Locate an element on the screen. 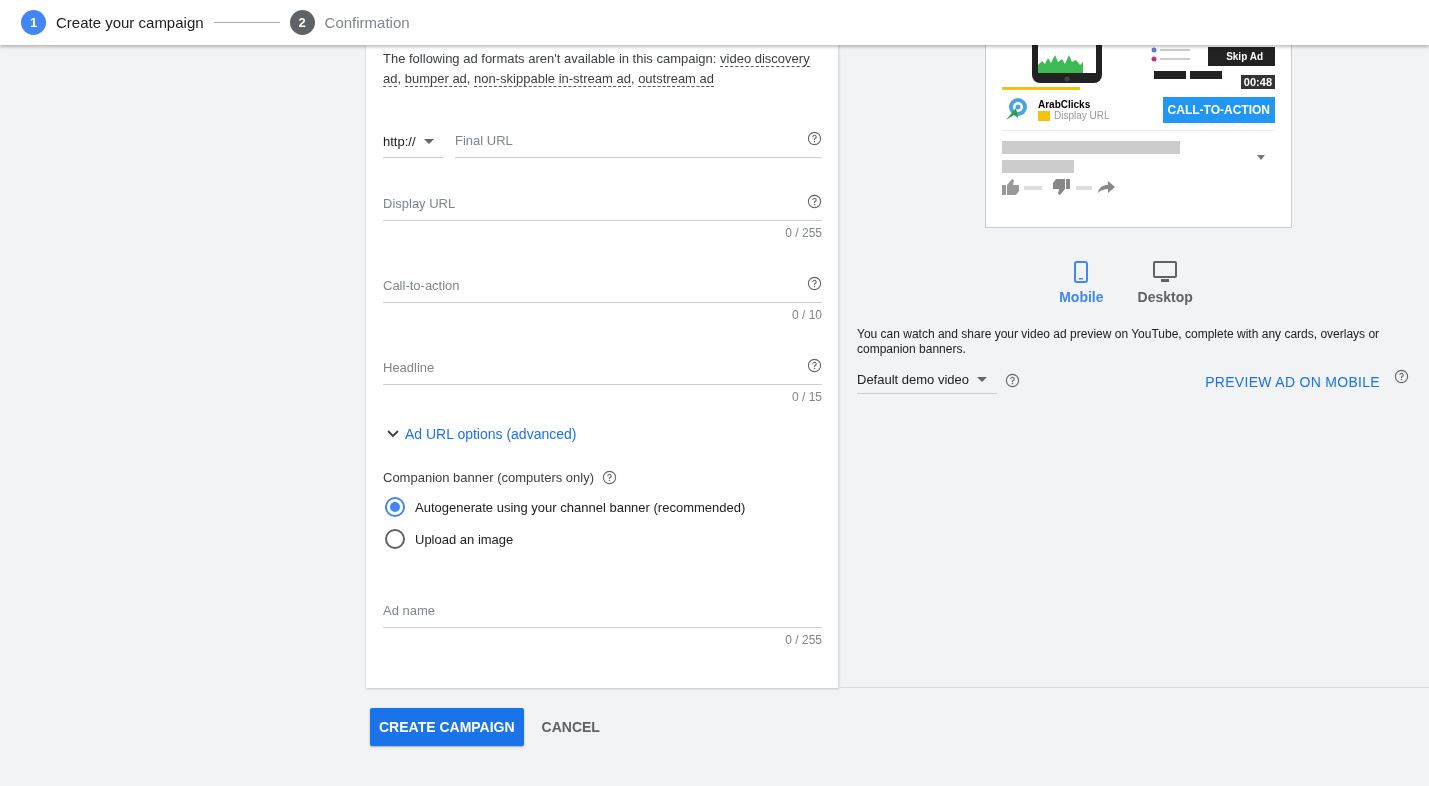 Image resolution: width=1429 pixels, height=786 pixels. step-number: 1 is located at coordinates (33, 22).